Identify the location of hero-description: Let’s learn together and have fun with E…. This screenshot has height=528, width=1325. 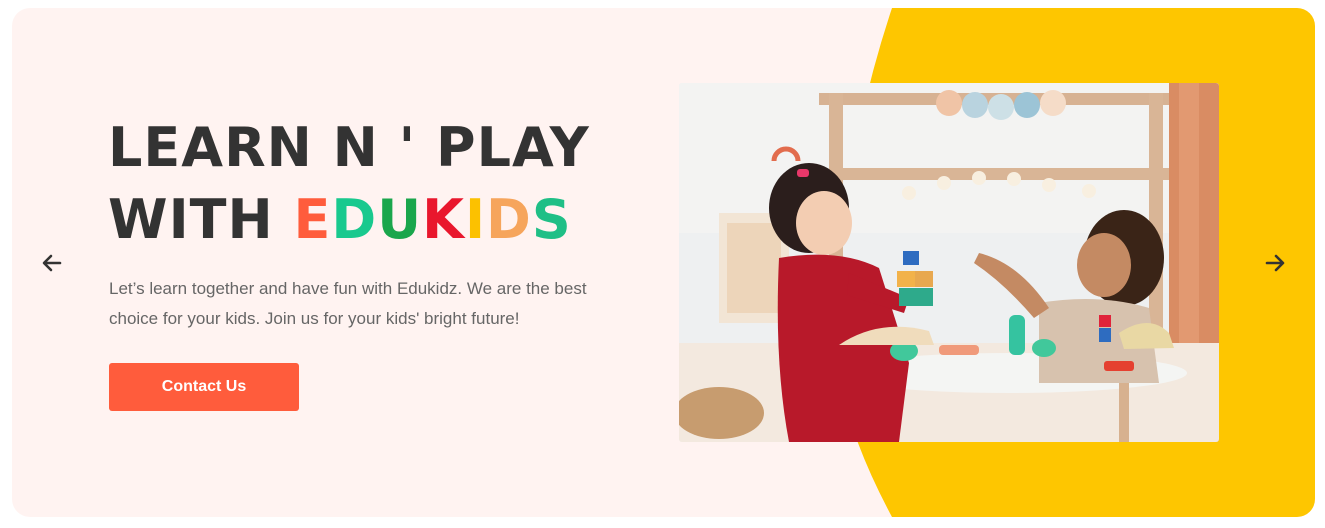
(348, 303).